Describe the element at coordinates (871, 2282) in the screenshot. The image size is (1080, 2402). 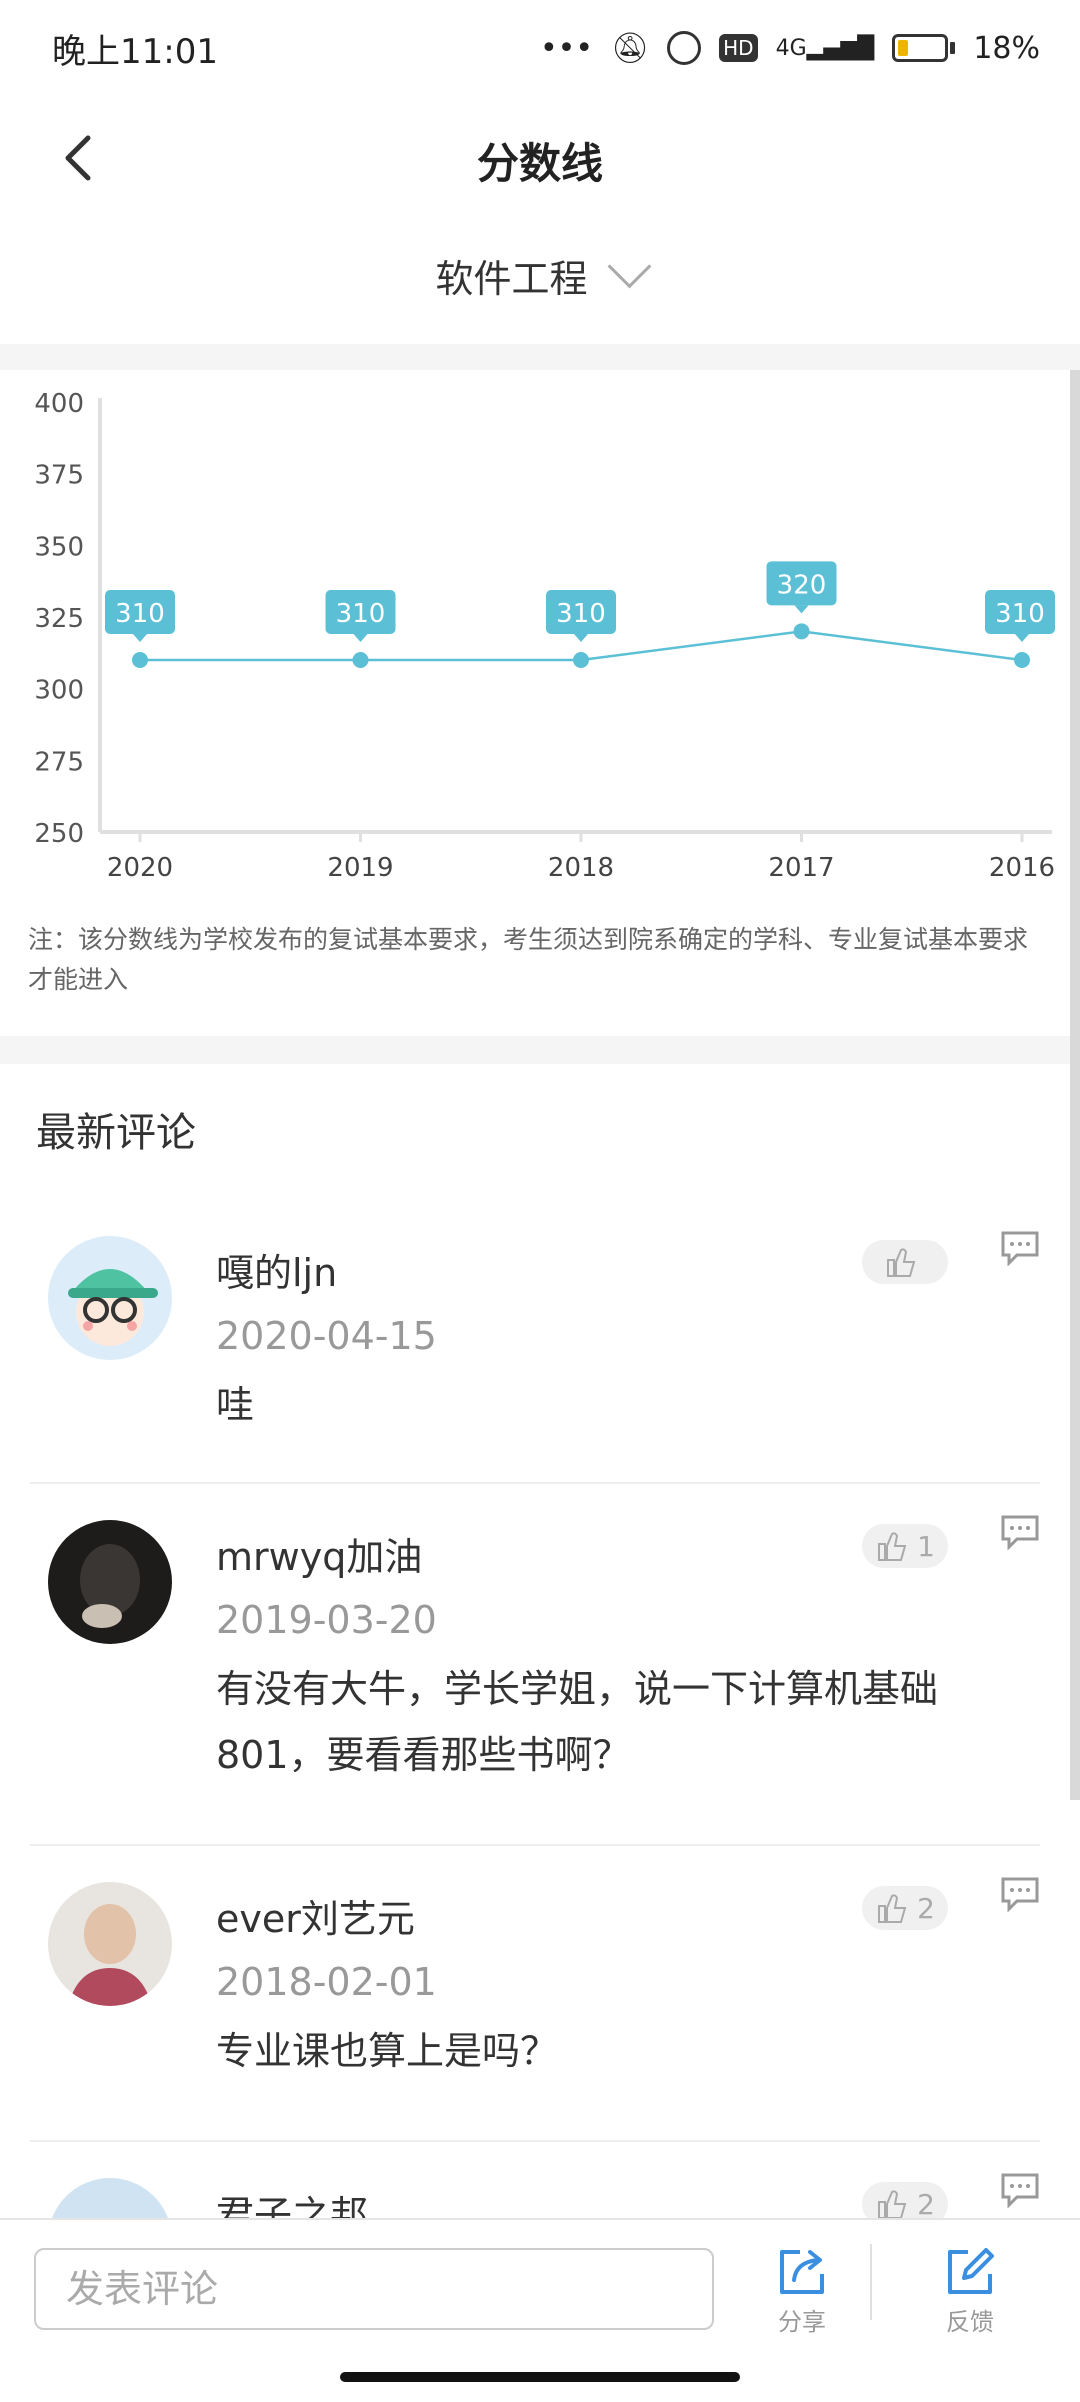
I see `toolbar-divider` at that location.